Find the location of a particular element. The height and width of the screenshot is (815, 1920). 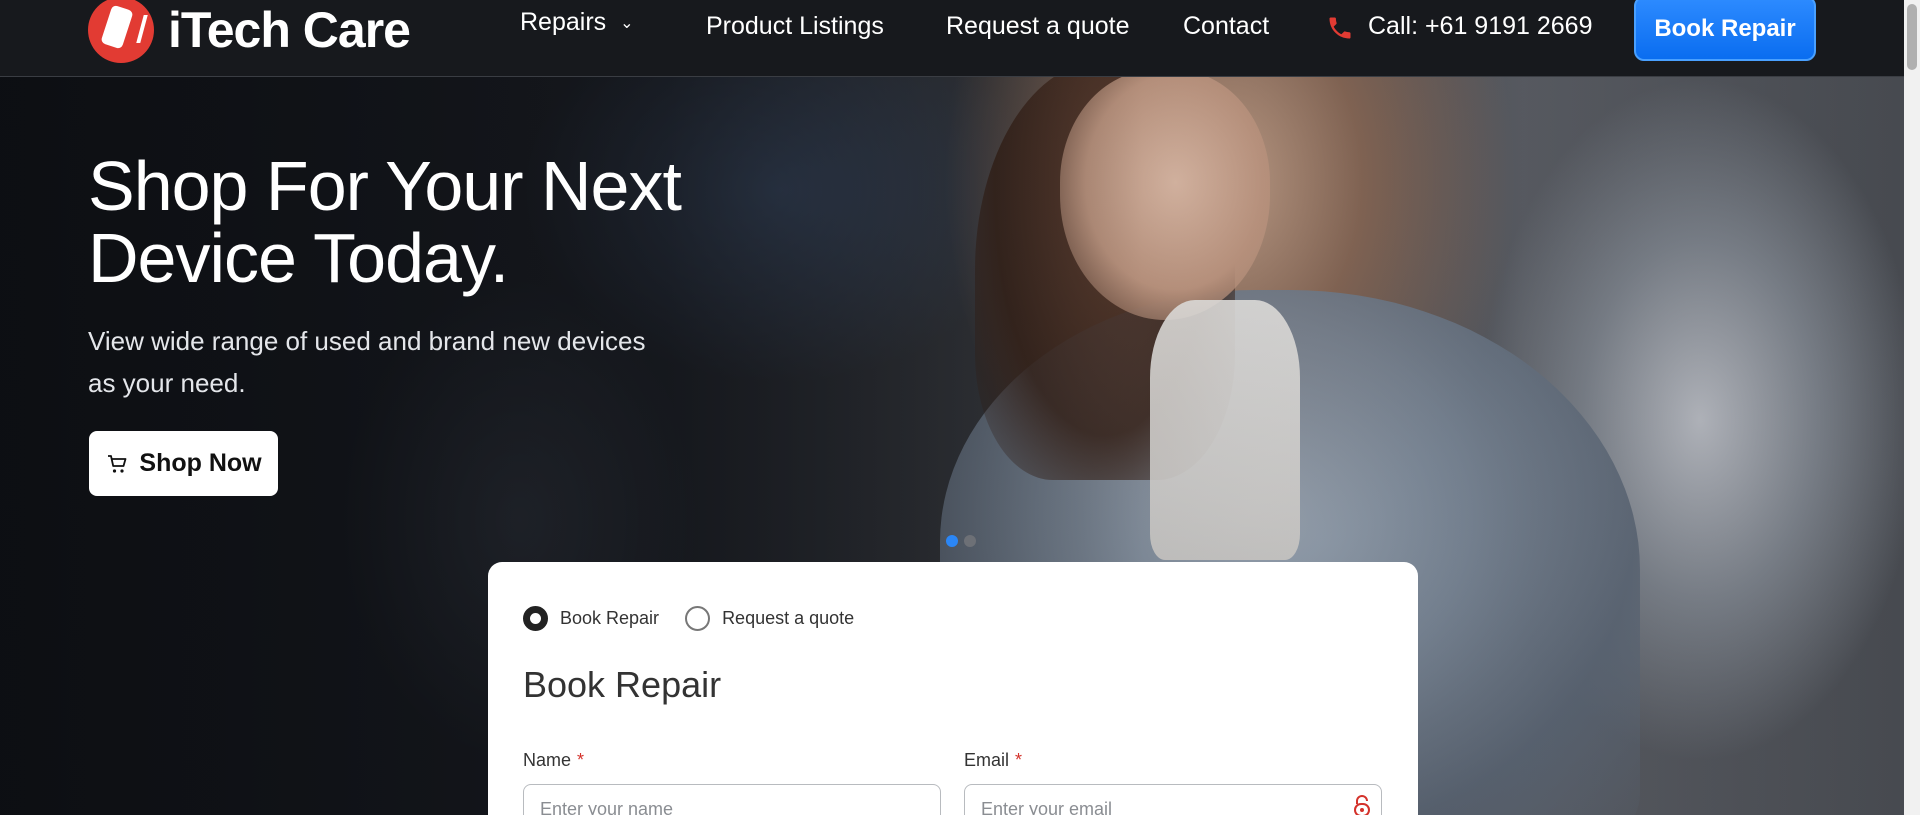

form-title: Book Repair is located at coordinates (622, 684).